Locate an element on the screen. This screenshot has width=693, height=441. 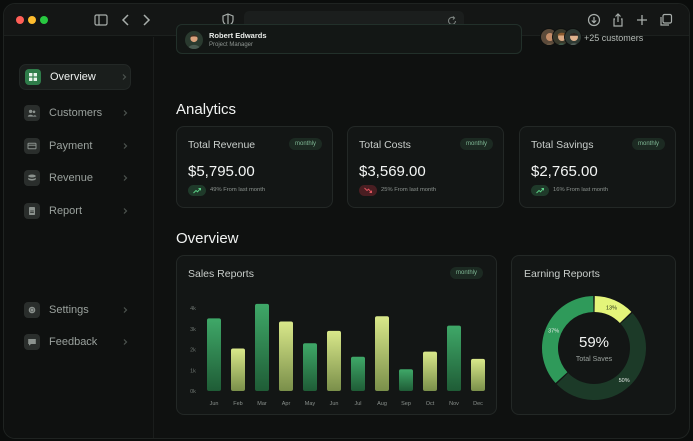
profile-name: Robert Edwards is located at coordinates (238, 35).